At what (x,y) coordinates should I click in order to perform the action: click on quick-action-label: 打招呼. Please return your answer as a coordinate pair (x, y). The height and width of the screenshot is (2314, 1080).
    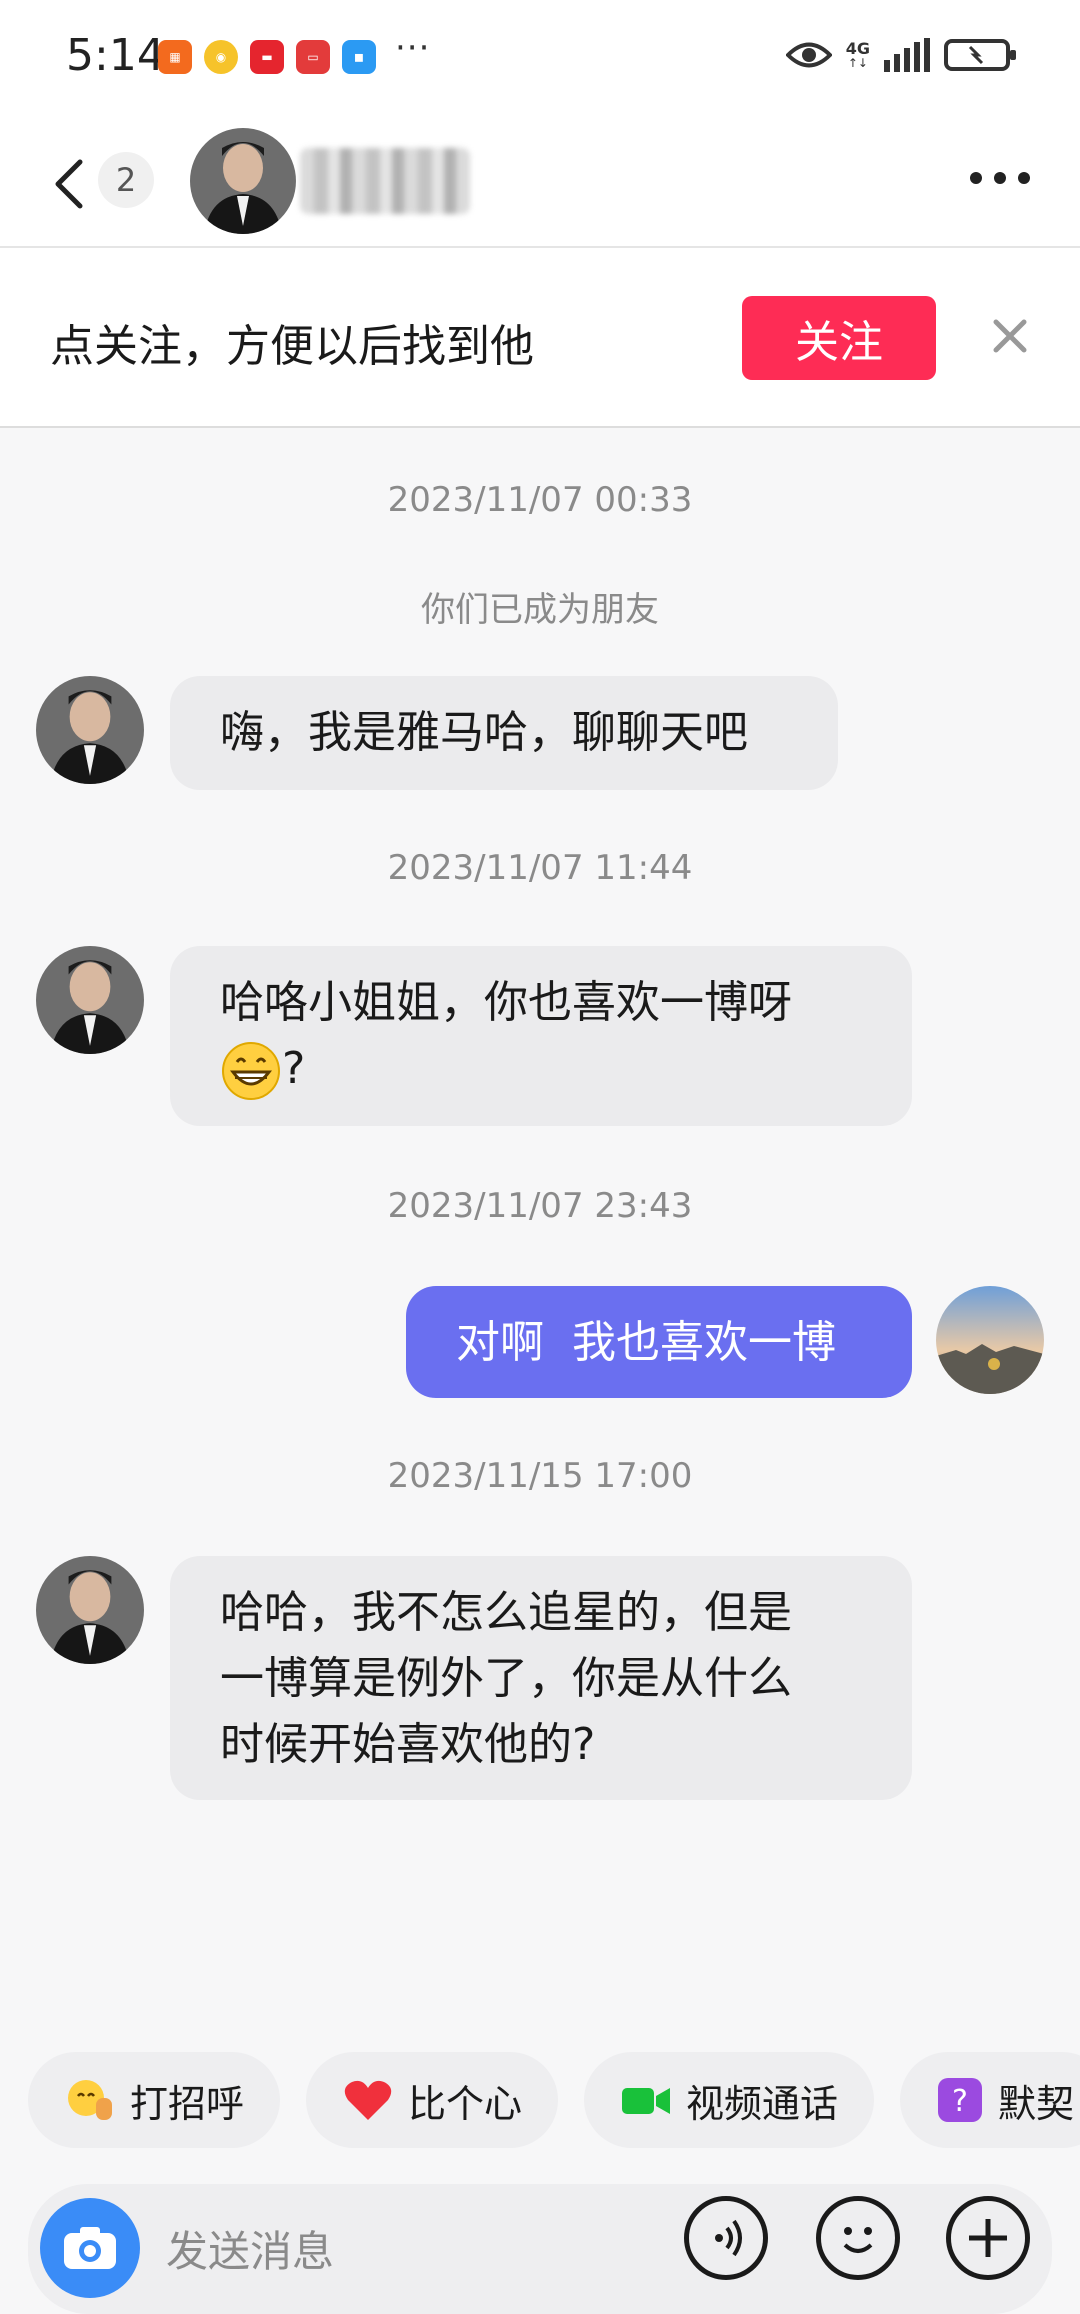
    Looking at the image, I should click on (187, 2103).